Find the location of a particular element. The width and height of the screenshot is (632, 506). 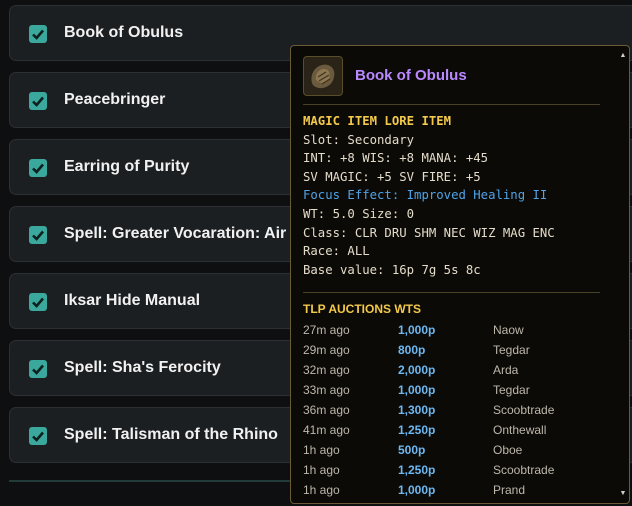

auction-price: 500p is located at coordinates (412, 450).